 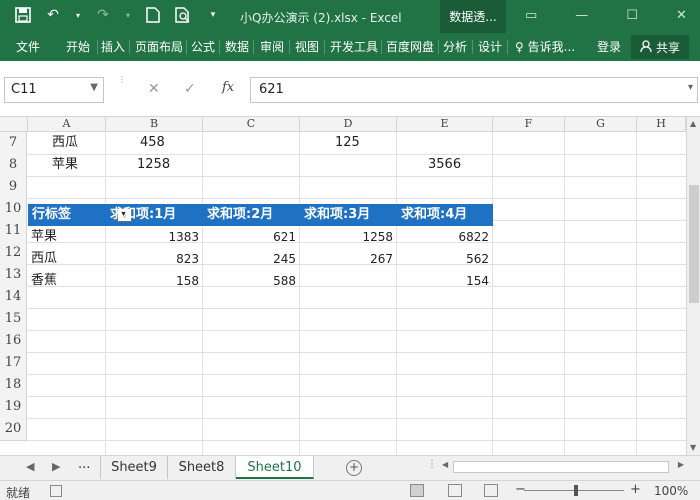 What do you see at coordinates (661, 124) in the screenshot?
I see `column-header-h: H` at bounding box center [661, 124].